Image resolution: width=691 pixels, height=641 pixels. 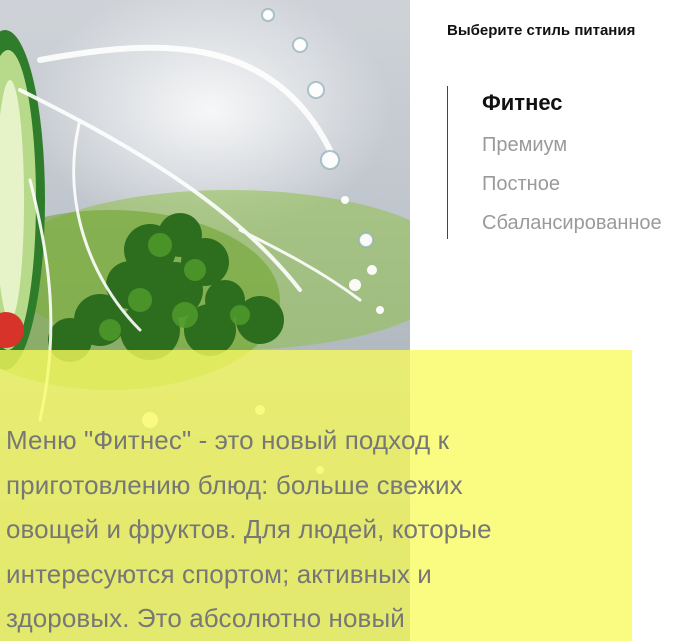 What do you see at coordinates (521, 184) in the screenshot?
I see `menu-item-lenten: Постное` at bounding box center [521, 184].